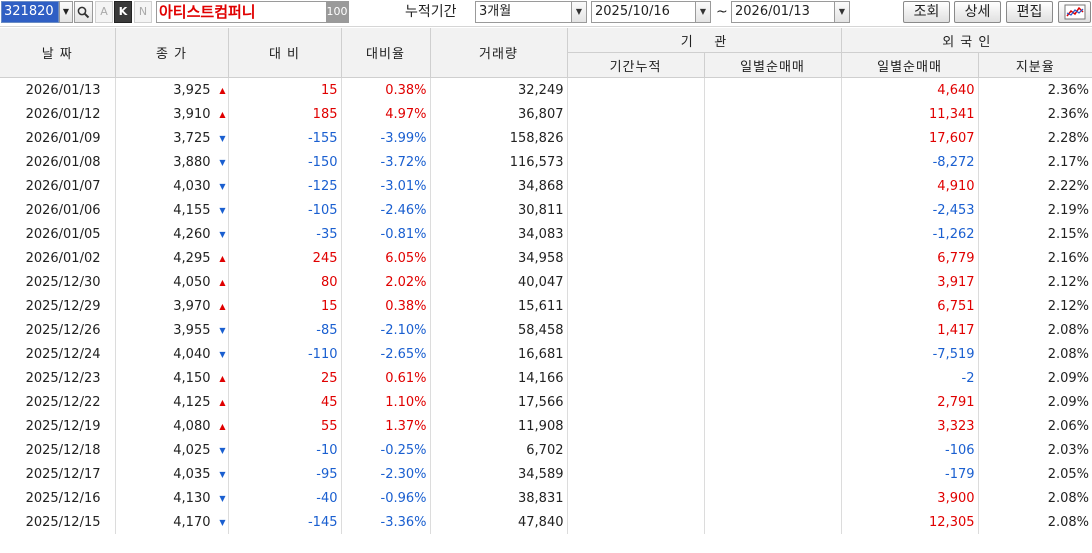 This screenshot has width=1092, height=553. What do you see at coordinates (499, 522) in the screenshot?
I see `cell-volume: 47,840` at bounding box center [499, 522].